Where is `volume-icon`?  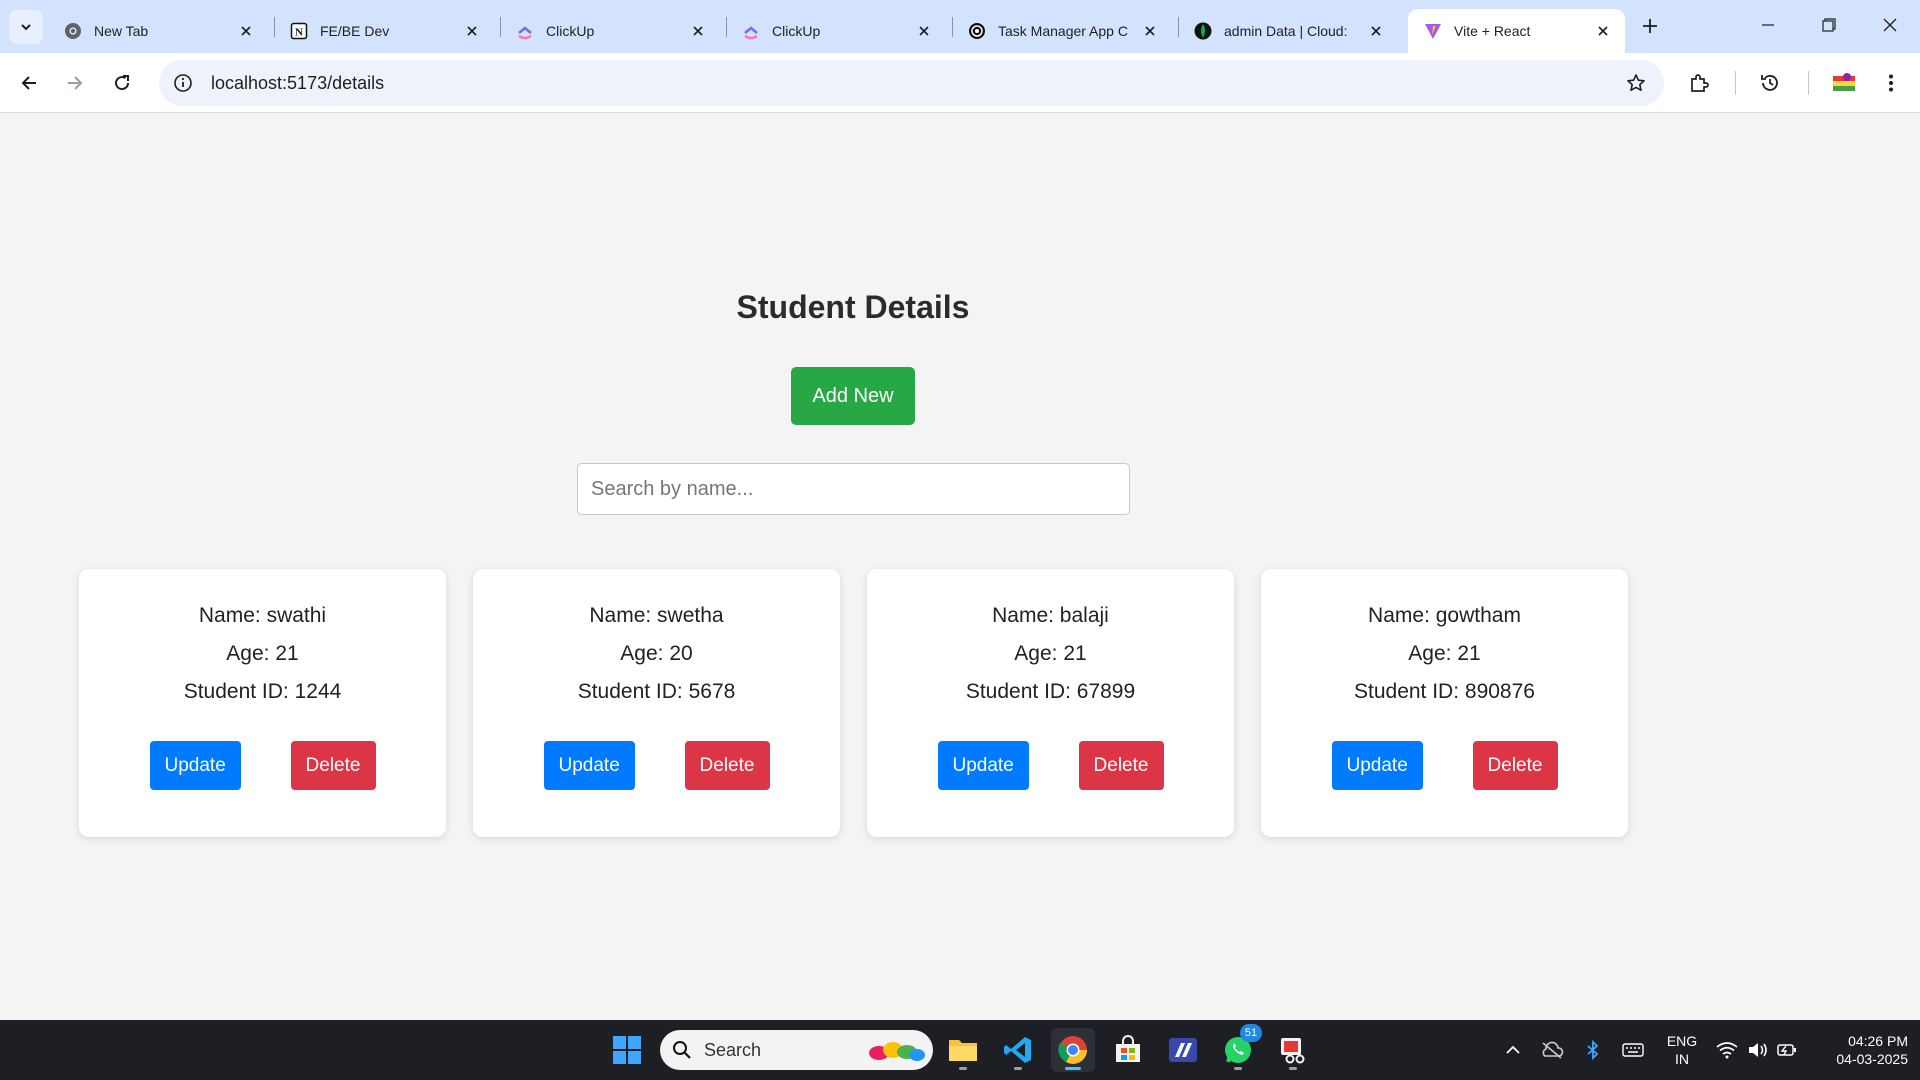 volume-icon is located at coordinates (1758, 1050).